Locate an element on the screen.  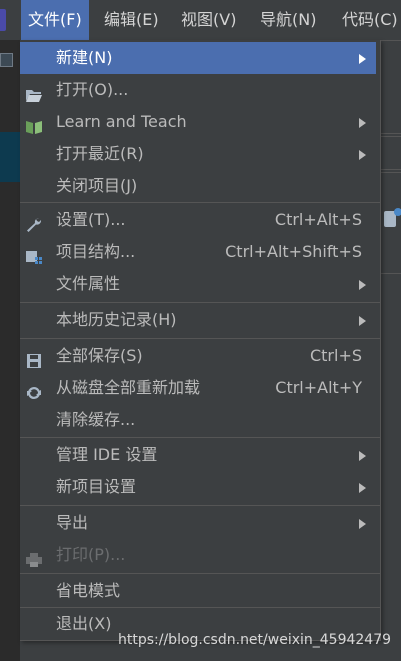
book-icon is located at coordinates (34, 124).